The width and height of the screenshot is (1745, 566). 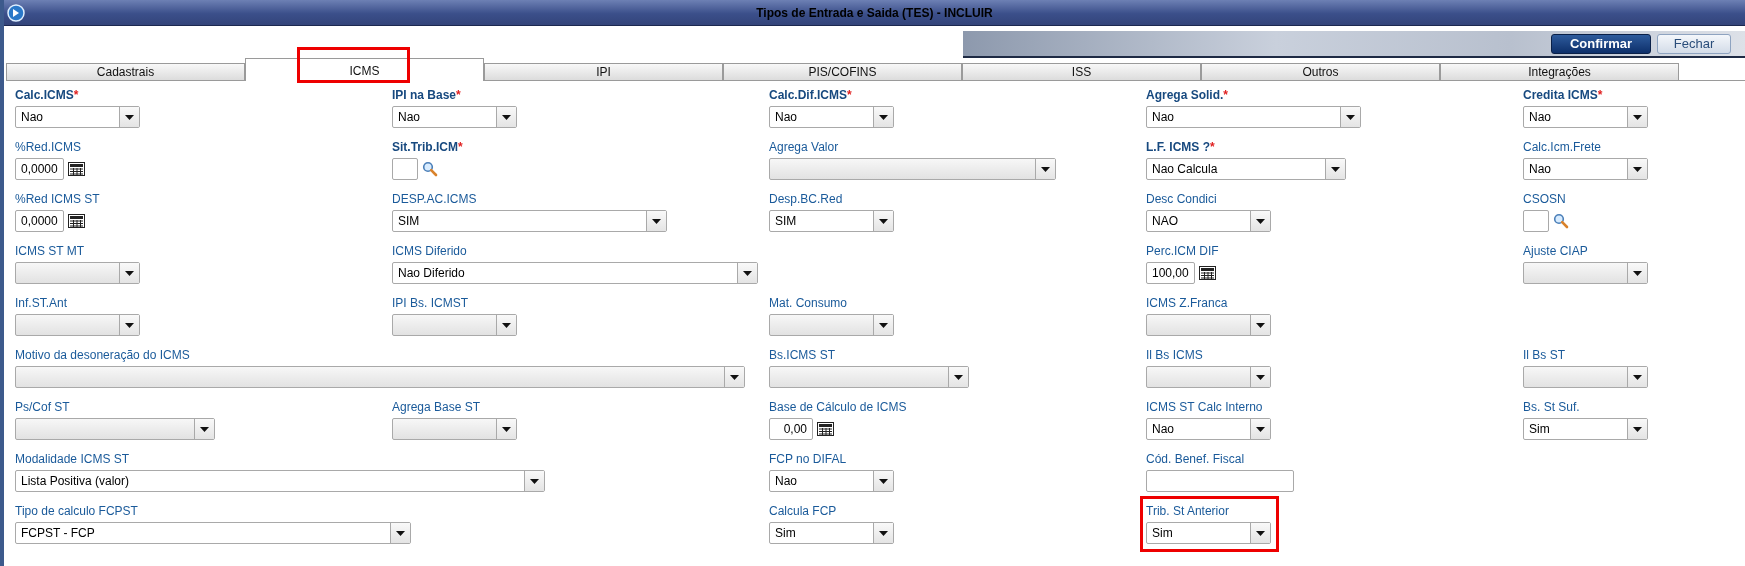 I want to click on tab: Integrações, so click(x=1559, y=71).